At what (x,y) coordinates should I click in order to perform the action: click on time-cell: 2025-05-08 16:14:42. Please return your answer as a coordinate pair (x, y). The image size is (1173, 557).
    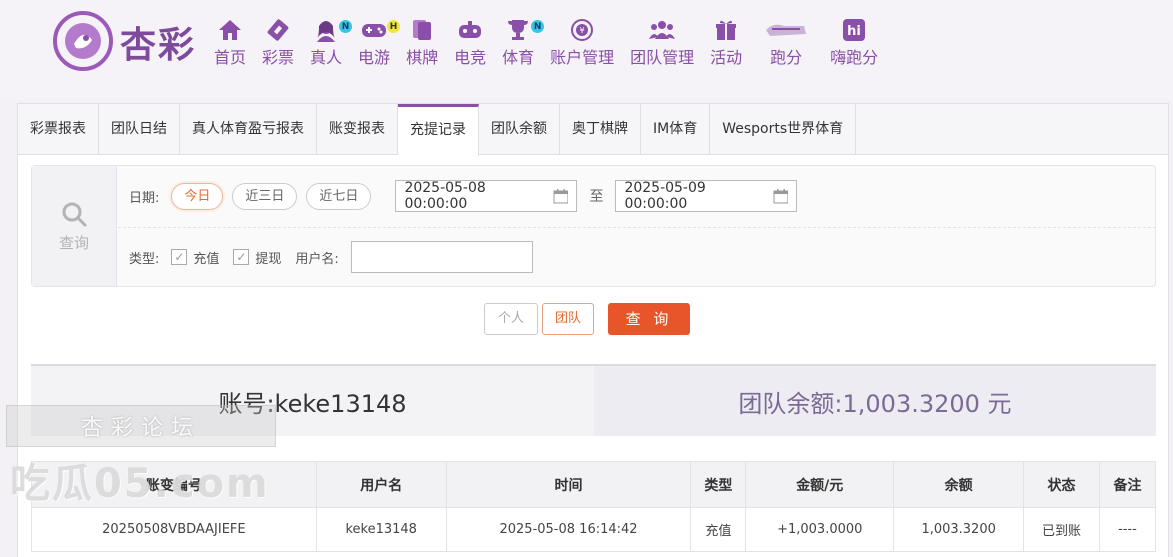
    Looking at the image, I should click on (568, 529).